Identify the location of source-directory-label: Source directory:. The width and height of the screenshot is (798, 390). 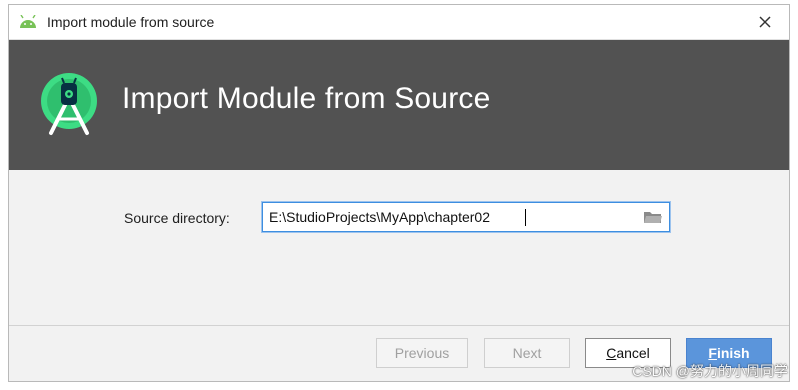
(177, 218).